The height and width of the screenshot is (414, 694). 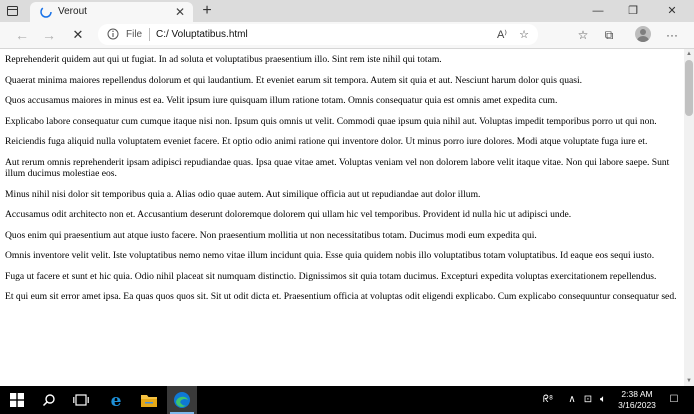 I want to click on tab-close-icon: ✕, so click(x=180, y=12).